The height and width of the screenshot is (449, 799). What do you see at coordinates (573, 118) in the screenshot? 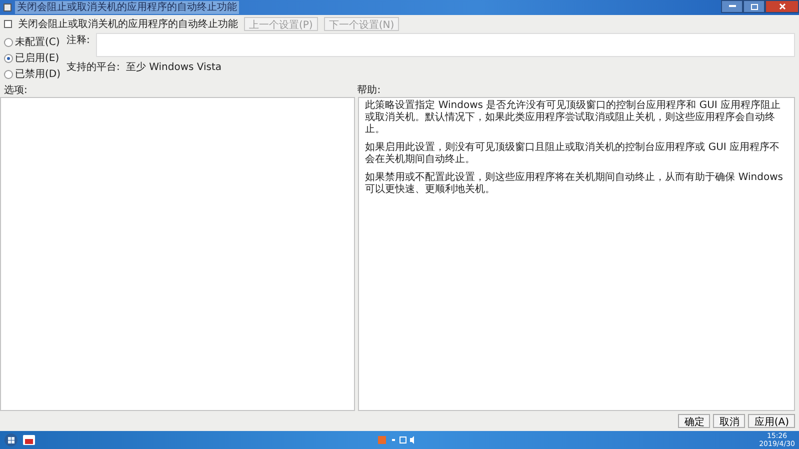
I see `help-text: 此策略设置指定 Windows 是否允许没有可见顶级窗口的控制台应用程序和 GUI 应用程序阻止或取消关机。默认情况下，如果此类应用程序尝试取消或阻止关机，则这些应用程序会自动终止。` at bounding box center [573, 118].